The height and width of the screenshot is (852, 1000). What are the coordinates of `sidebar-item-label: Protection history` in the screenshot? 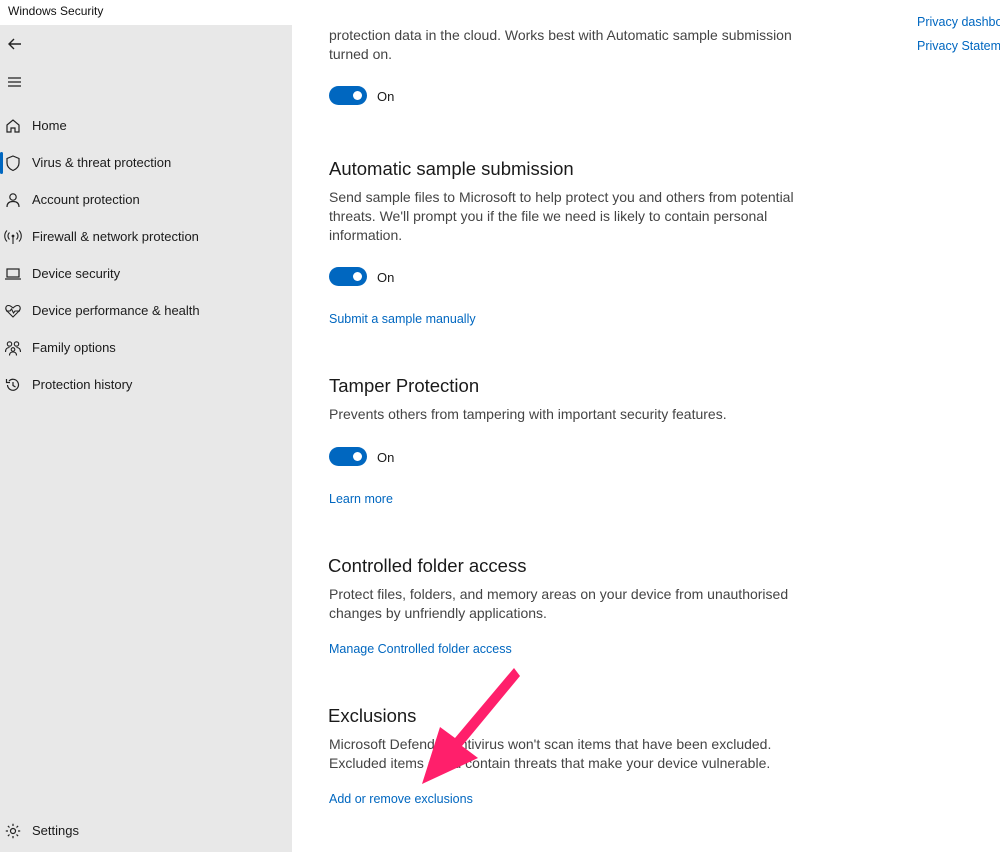 It's located at (82, 384).